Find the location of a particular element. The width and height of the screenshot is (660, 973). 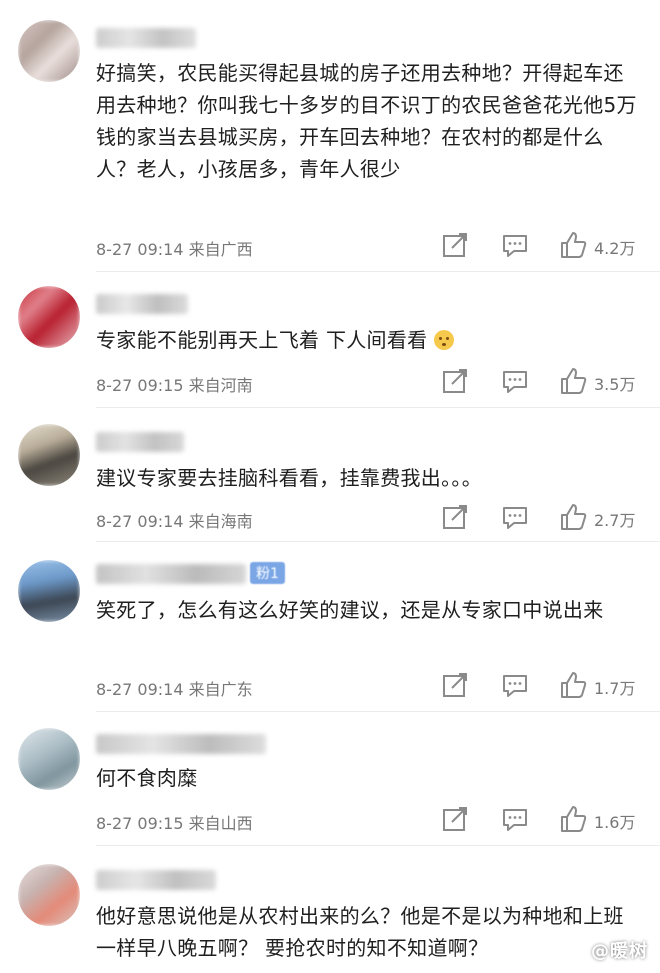

comment-meta: 8-27 09:14 来自海南 is located at coordinates (174, 521).